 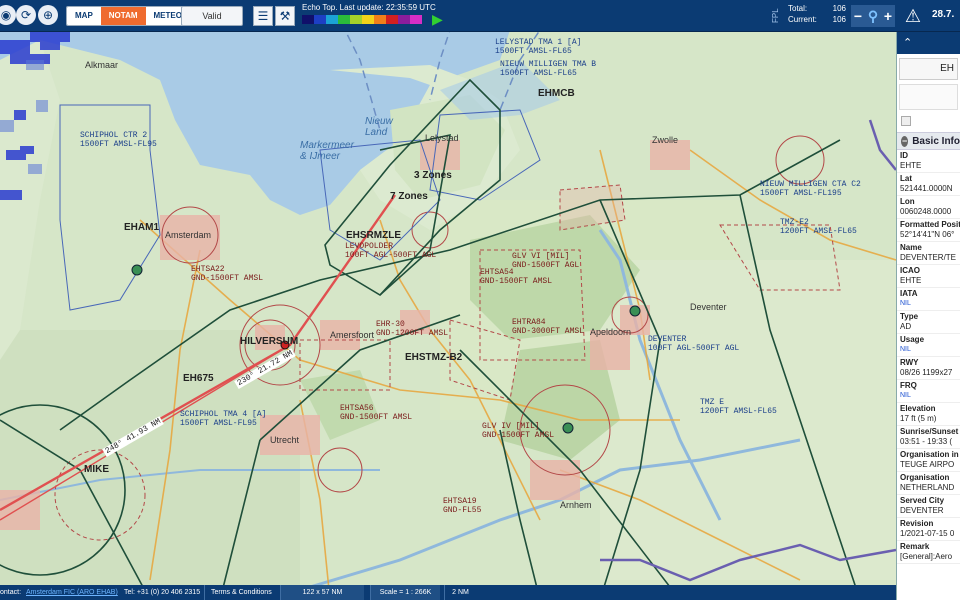 I want to click on zone-label: EHTSA56 GND-1500FT AMSL, so click(x=376, y=413).